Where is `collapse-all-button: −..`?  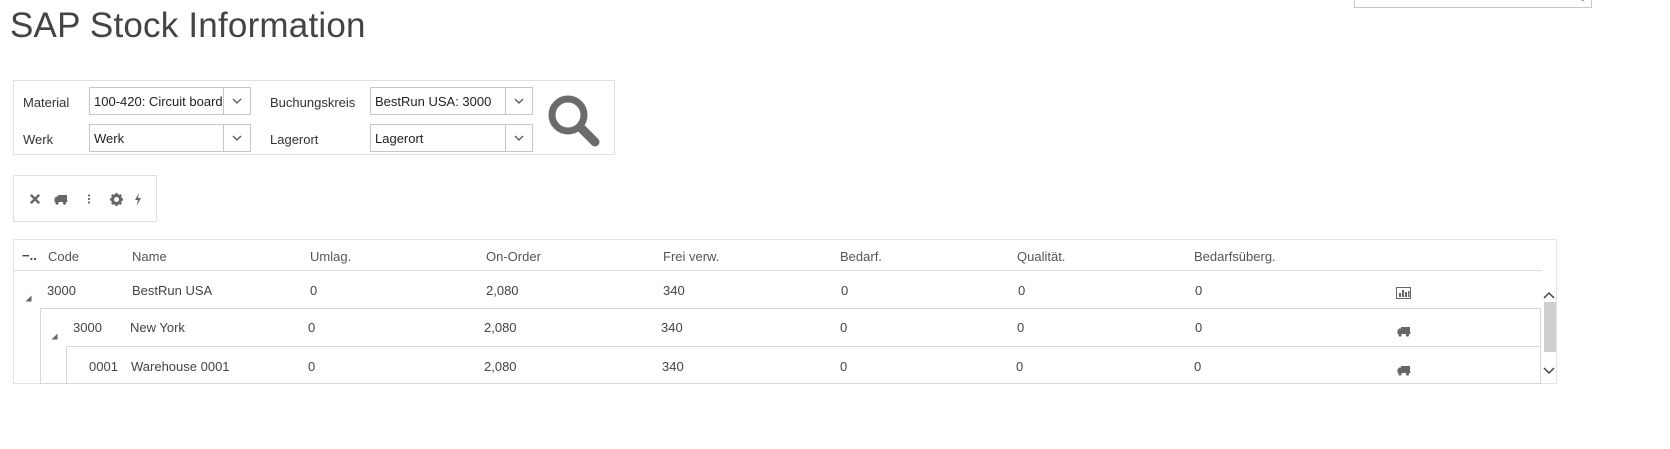 collapse-all-button: −.. is located at coordinates (29, 255).